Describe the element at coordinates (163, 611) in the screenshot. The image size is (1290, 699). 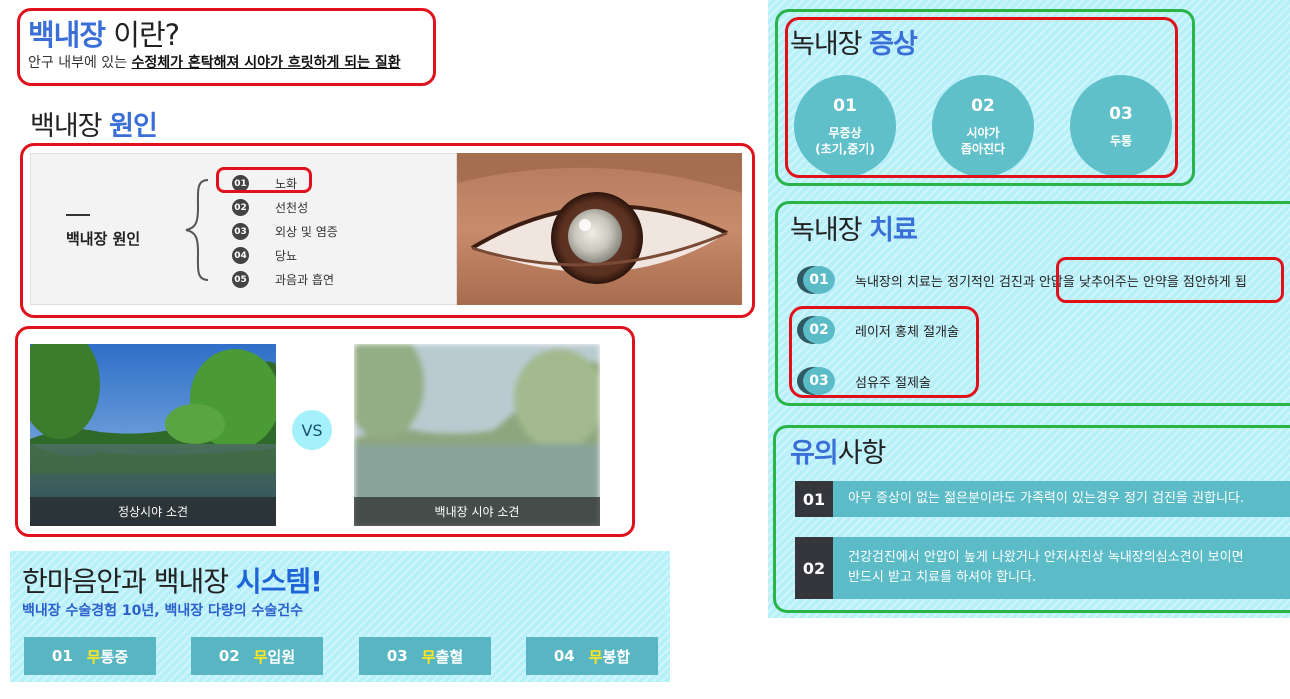
I see `system-subtitle: 백내장 수술경험 10년, 백내장 다량의 수술건수` at that location.